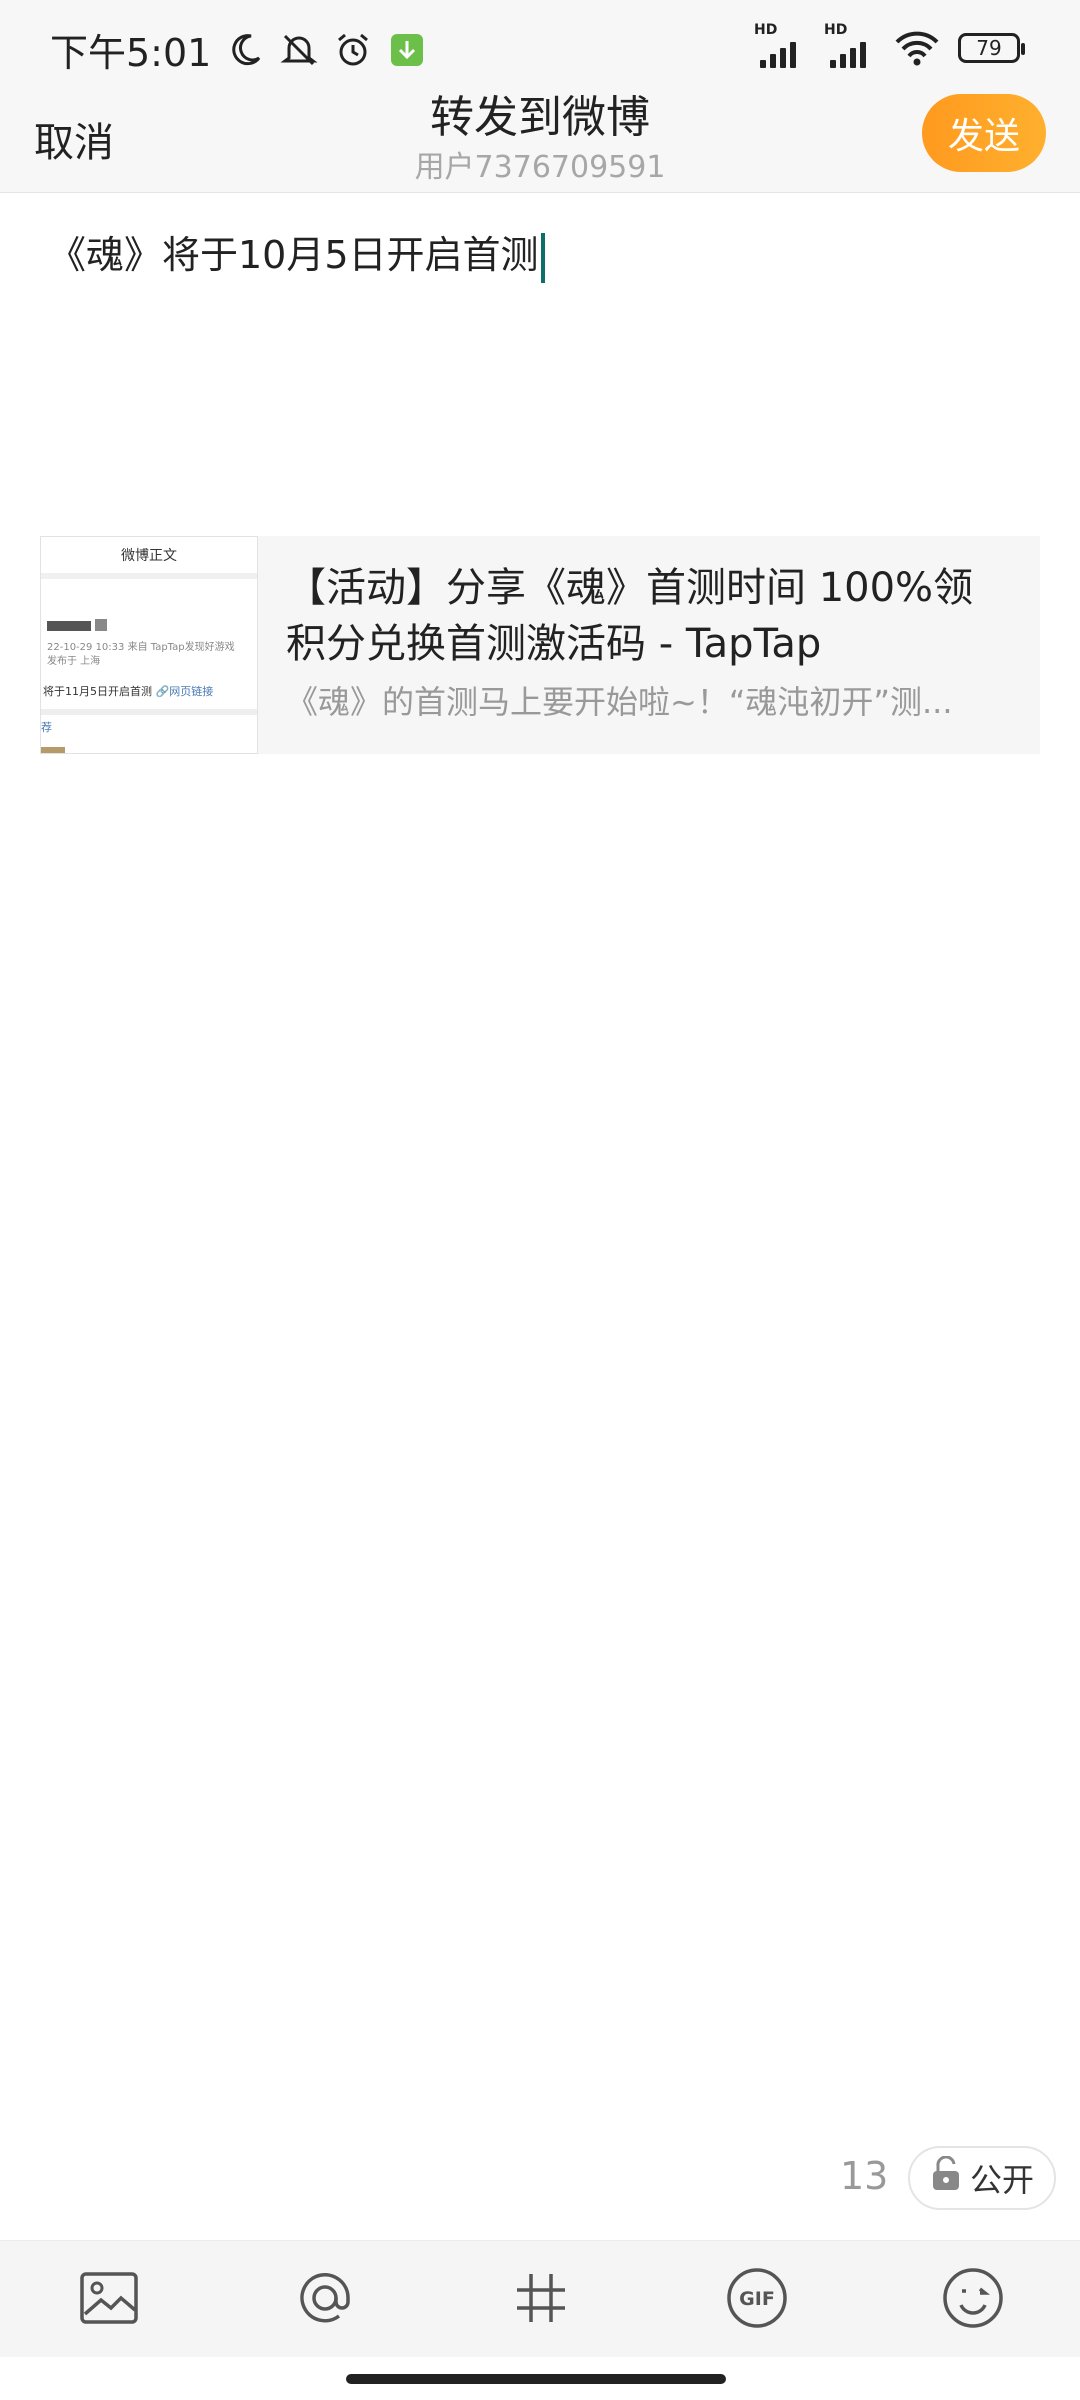 Image resolution: width=1080 pixels, height=2400 pixels. I want to click on emoji-icon, so click(973, 2298).